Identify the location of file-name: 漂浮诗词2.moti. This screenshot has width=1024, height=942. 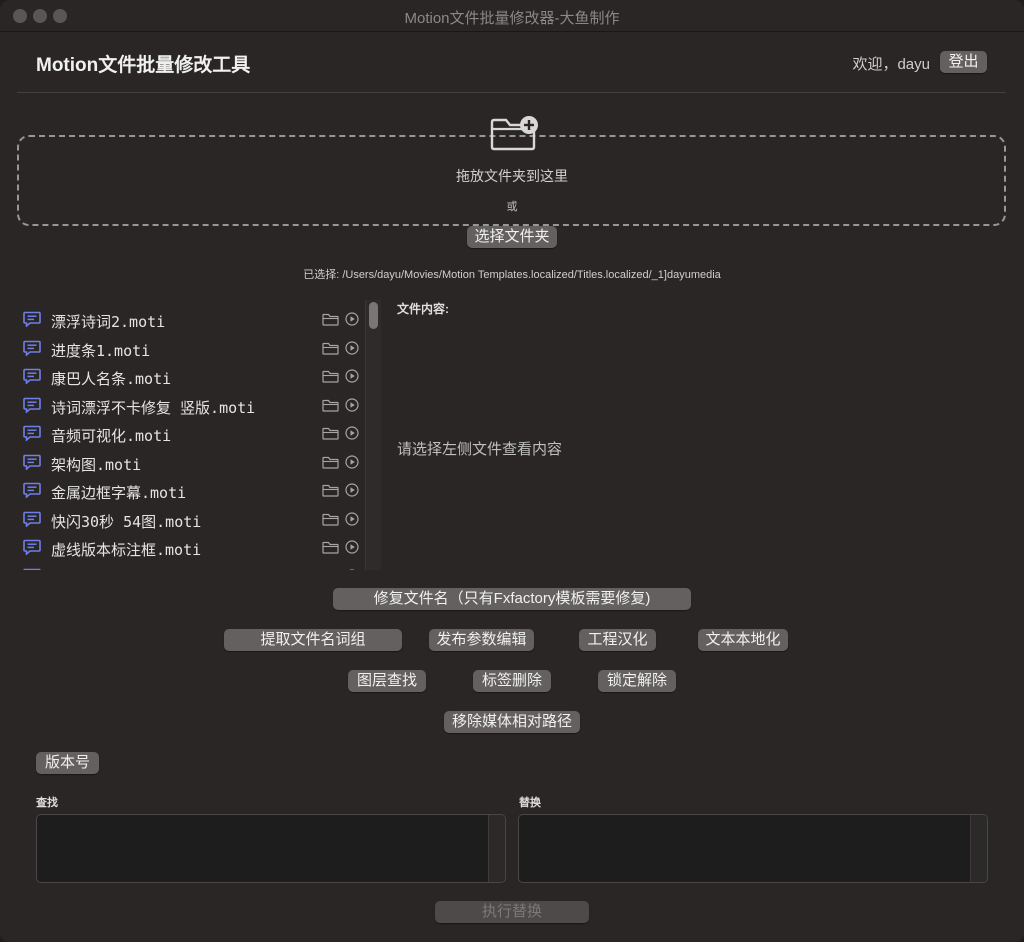
(108, 322).